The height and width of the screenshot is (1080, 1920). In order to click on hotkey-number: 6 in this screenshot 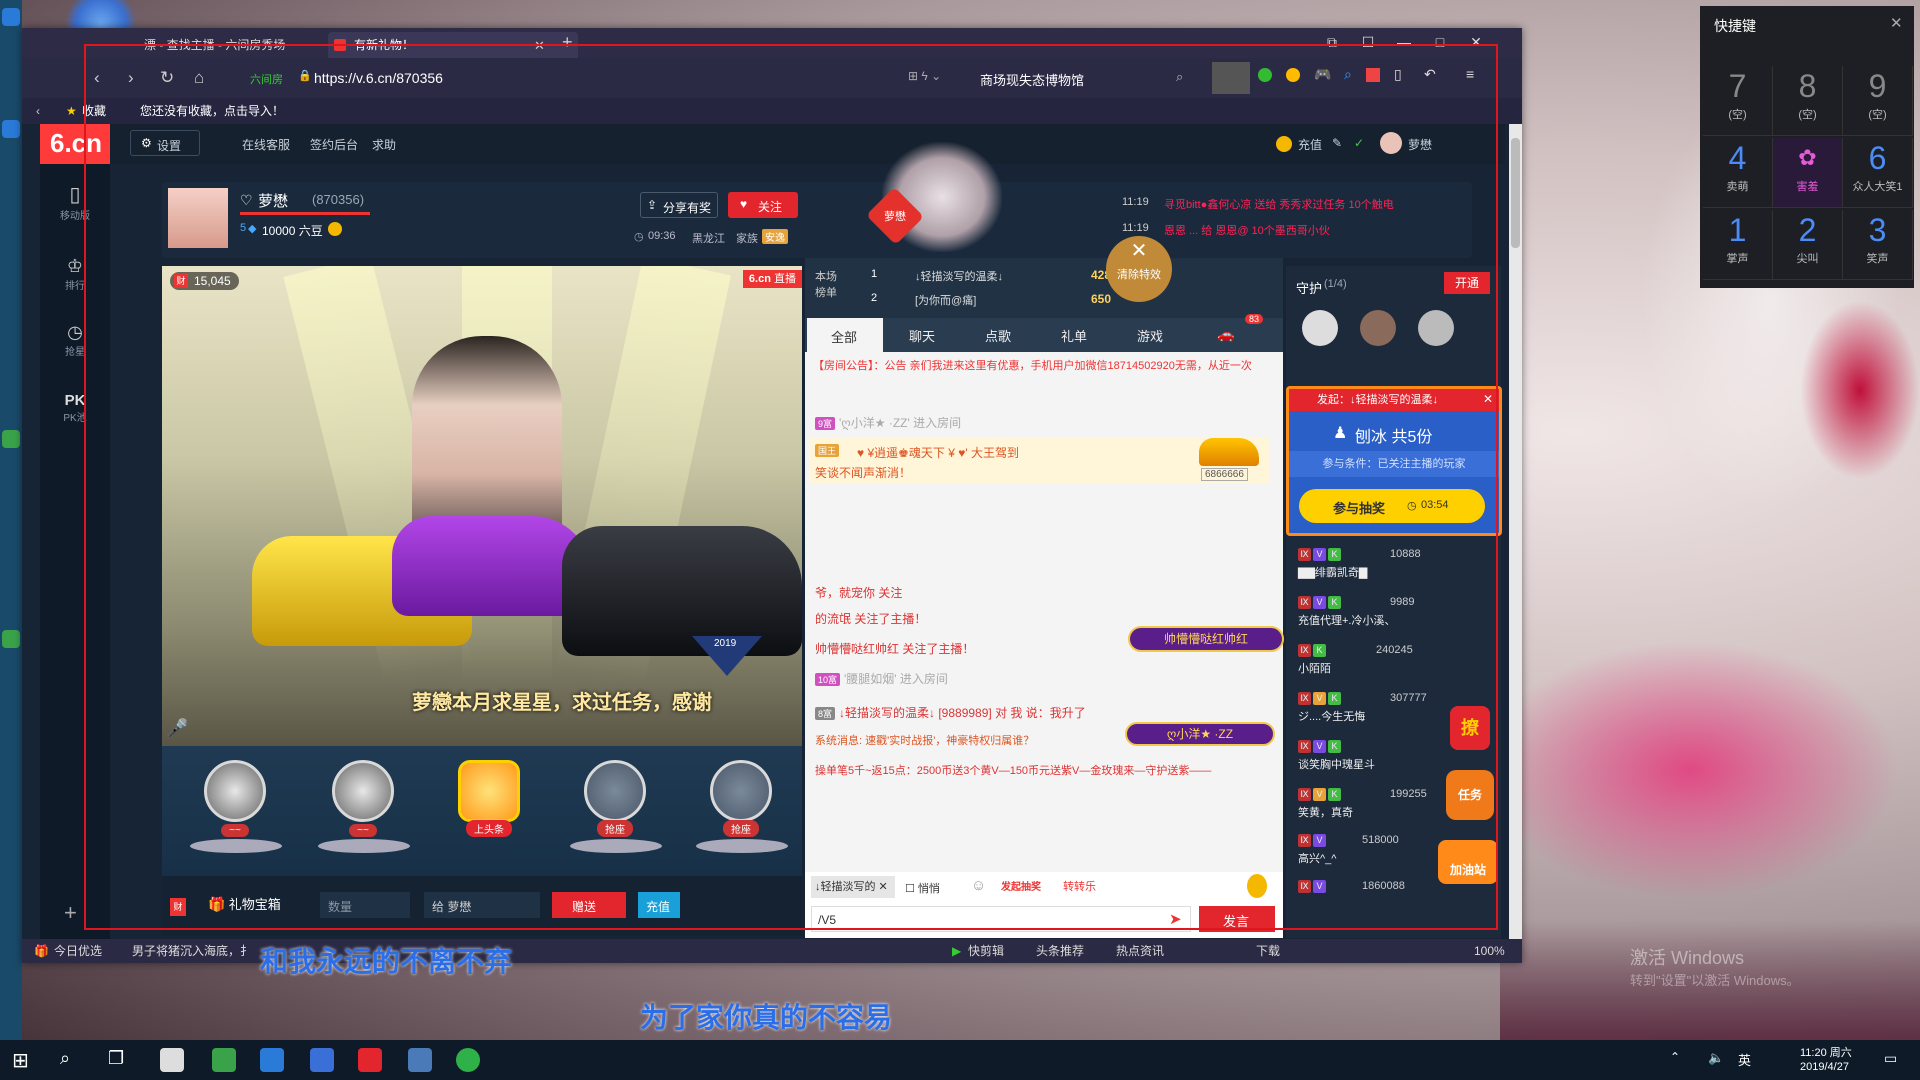, I will do `click(1877, 158)`.